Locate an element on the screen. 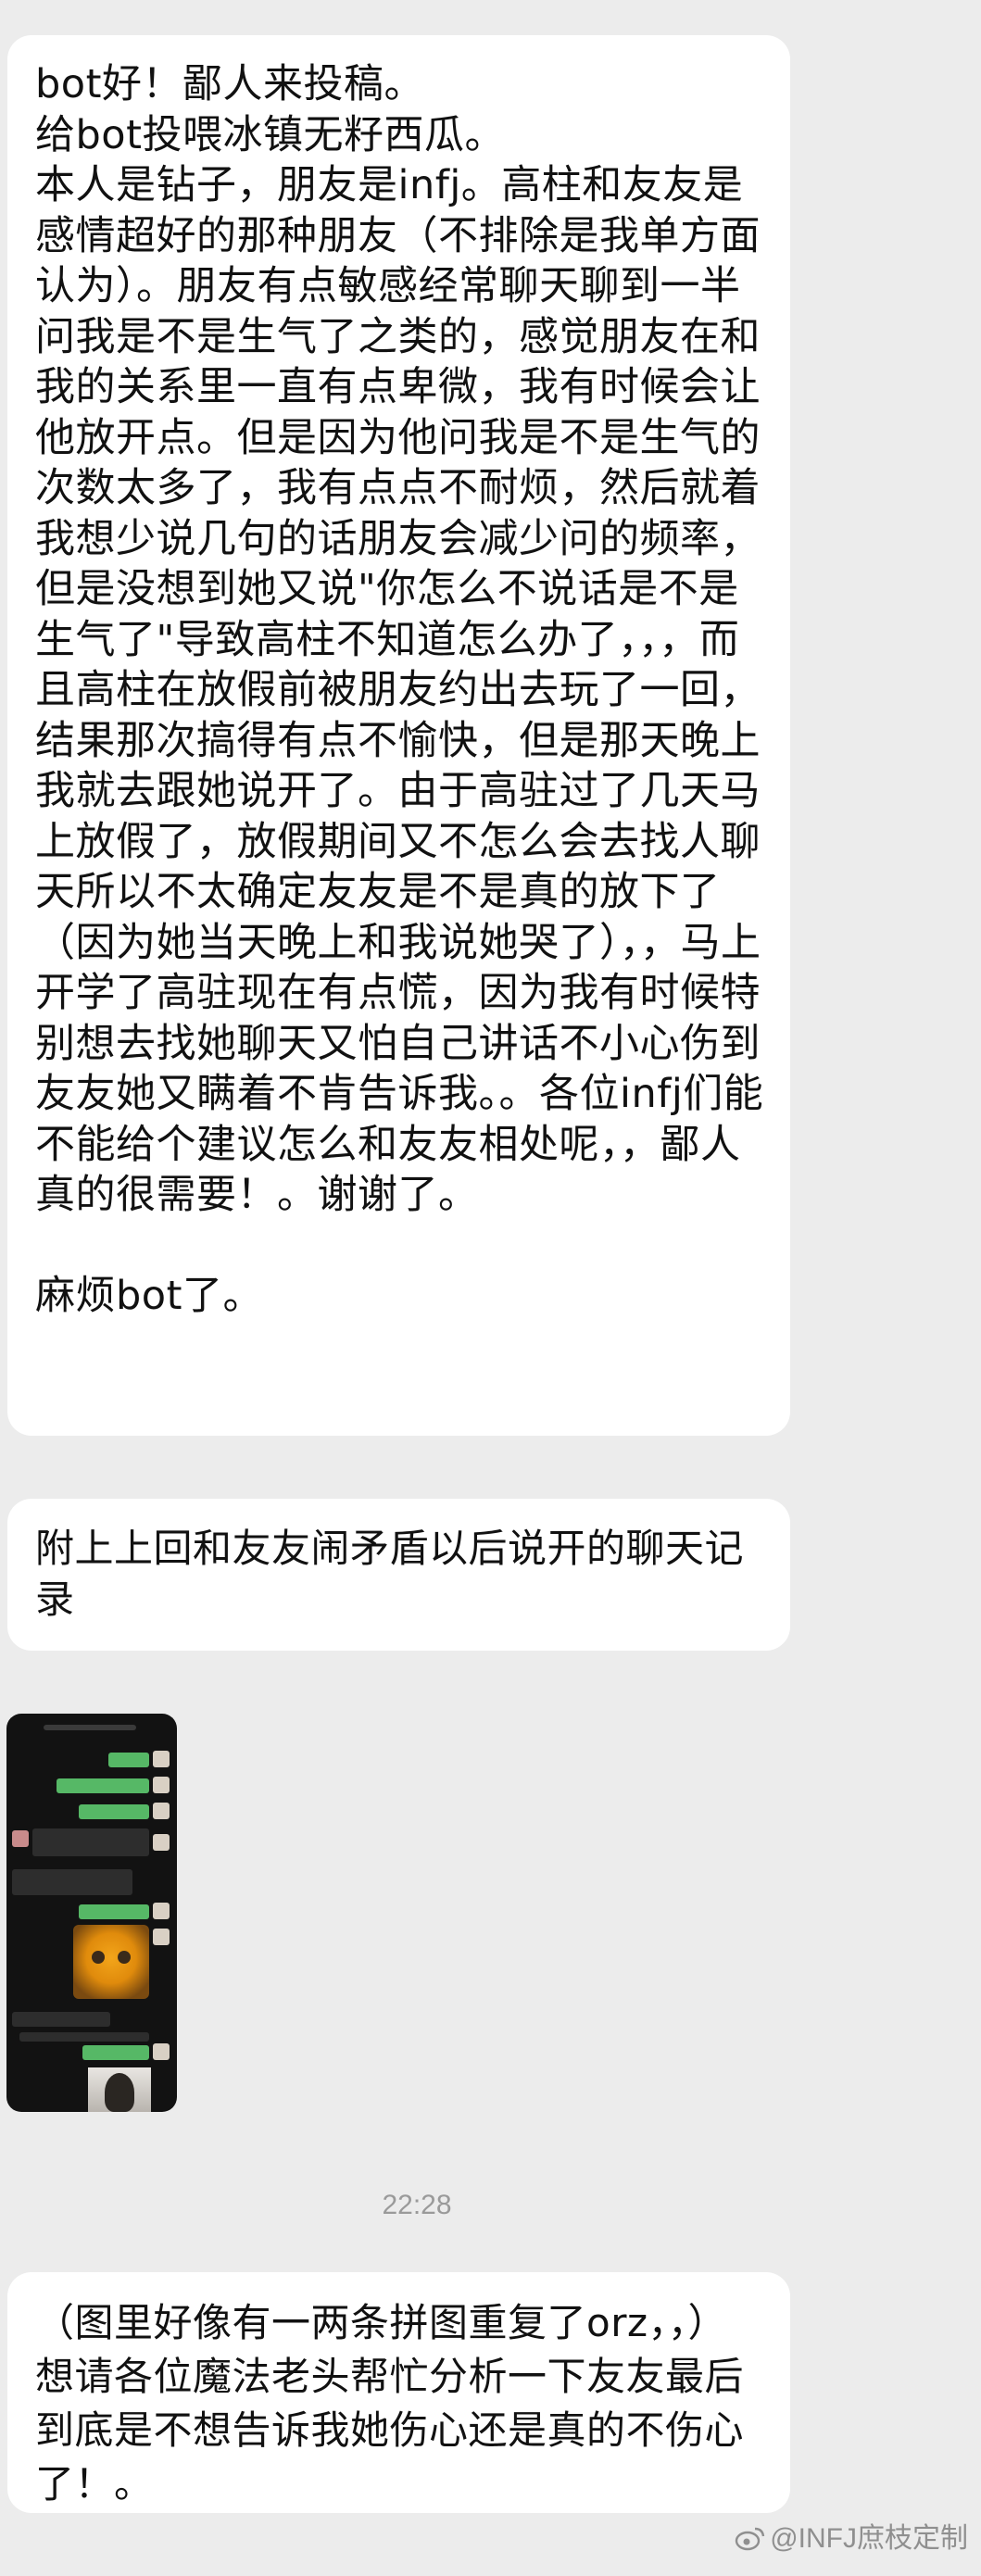 The width and height of the screenshot is (981, 2576). weibo-watermark: @INFJ庶枝定制 is located at coordinates (851, 2535).